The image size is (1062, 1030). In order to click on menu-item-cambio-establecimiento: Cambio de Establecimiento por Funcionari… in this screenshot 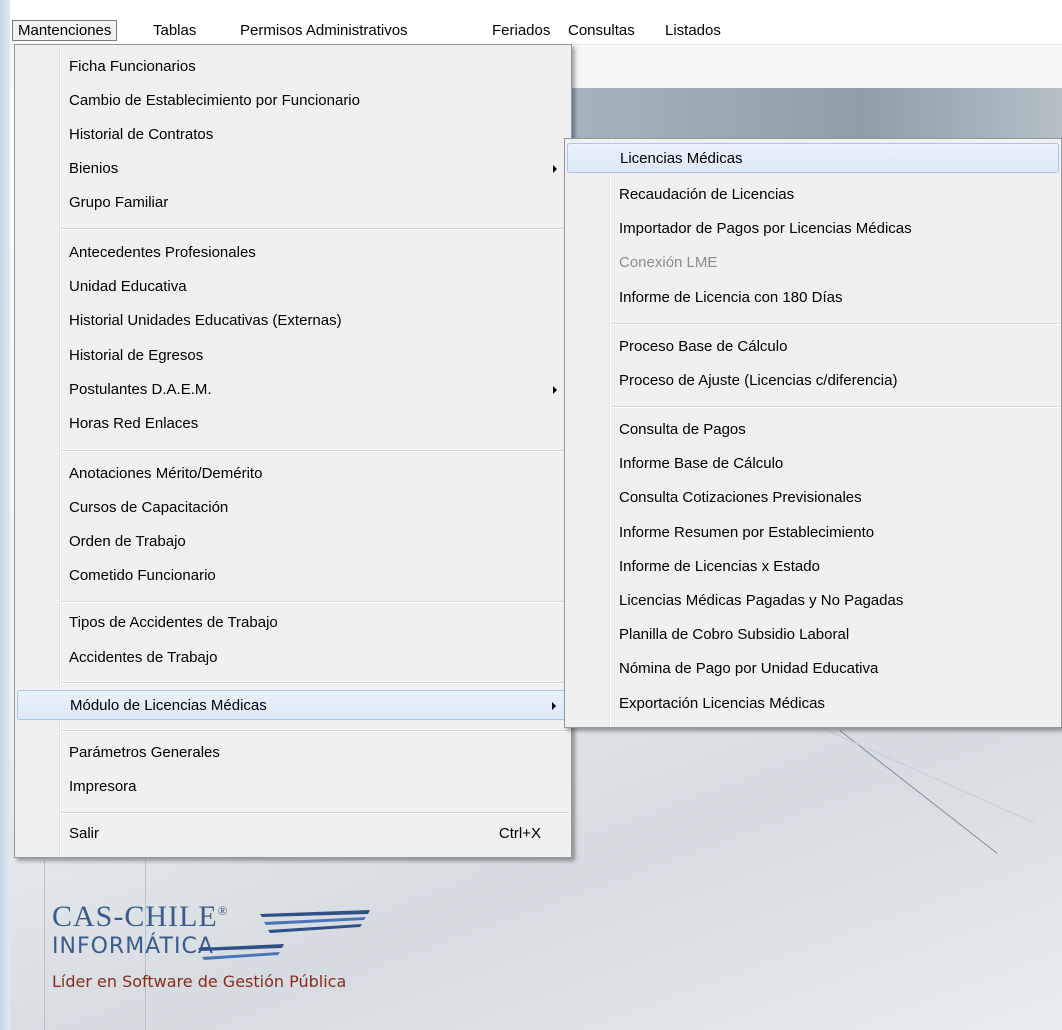, I will do `click(293, 101)`.